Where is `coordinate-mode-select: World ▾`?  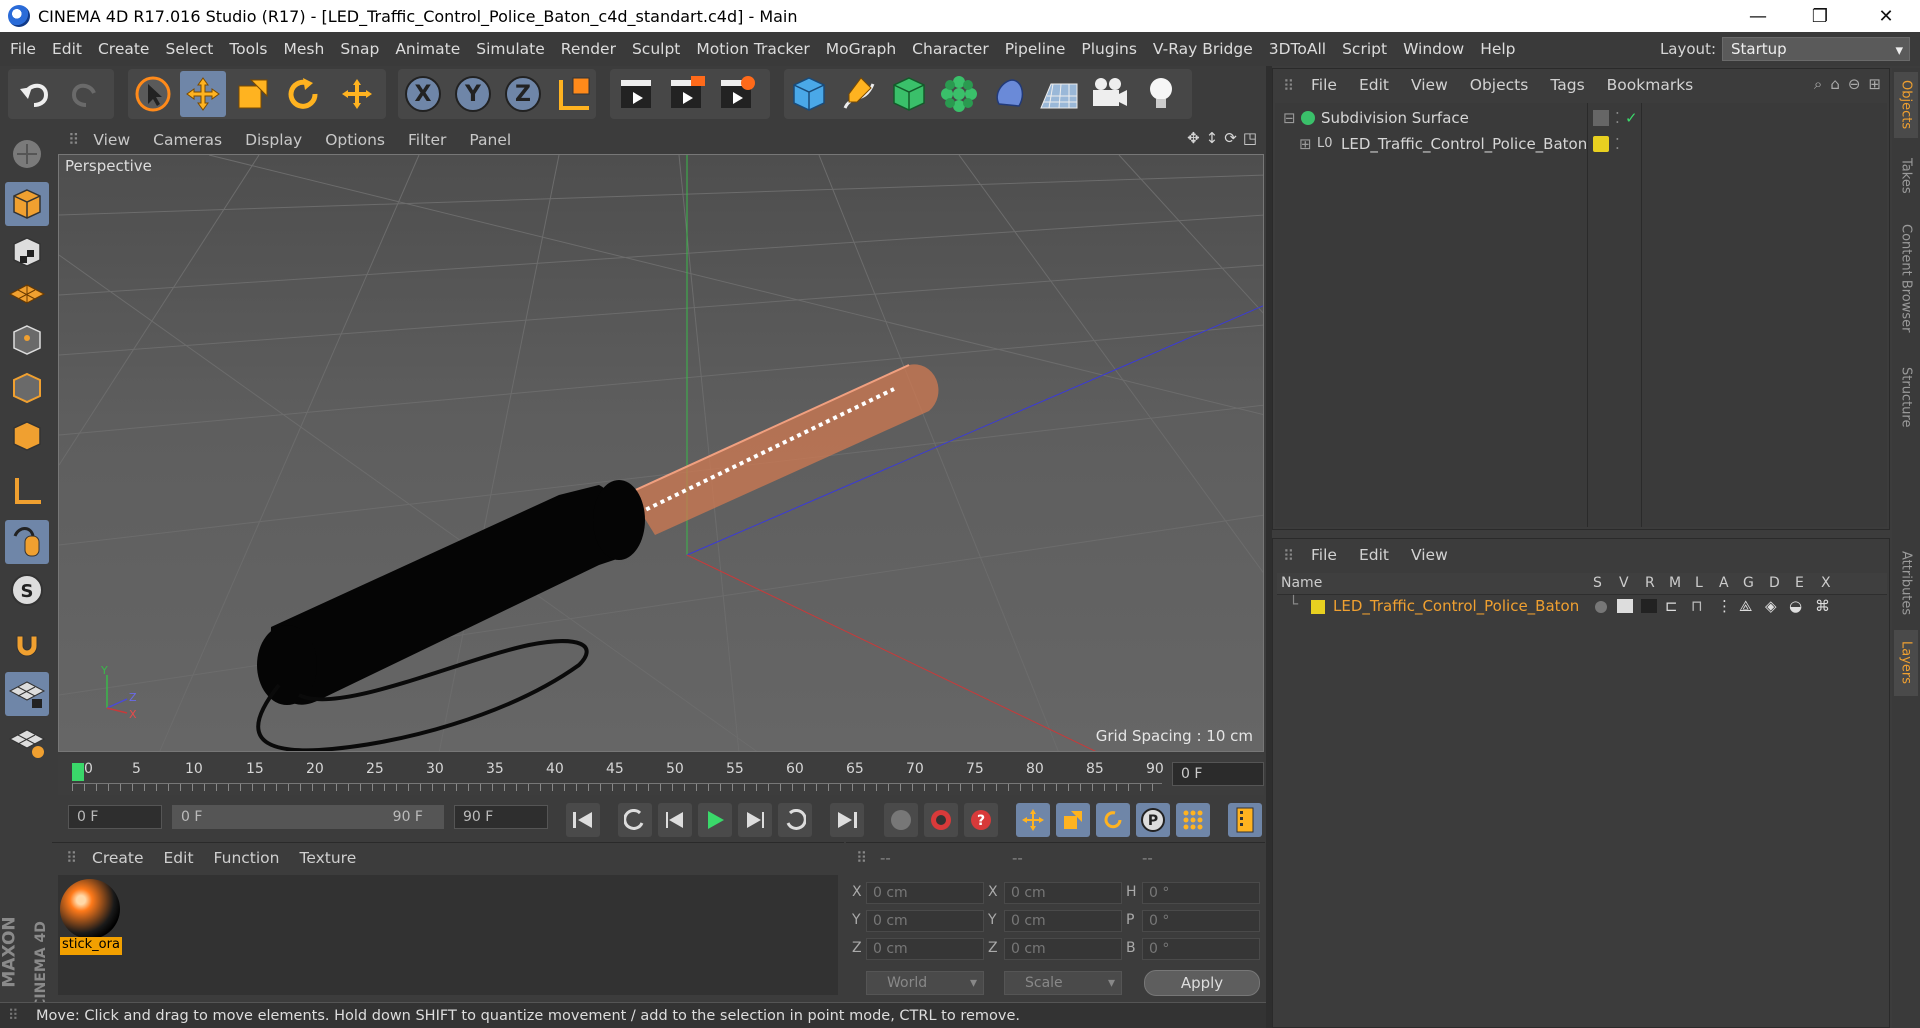
coordinate-mode-select: World ▾ is located at coordinates (925, 983).